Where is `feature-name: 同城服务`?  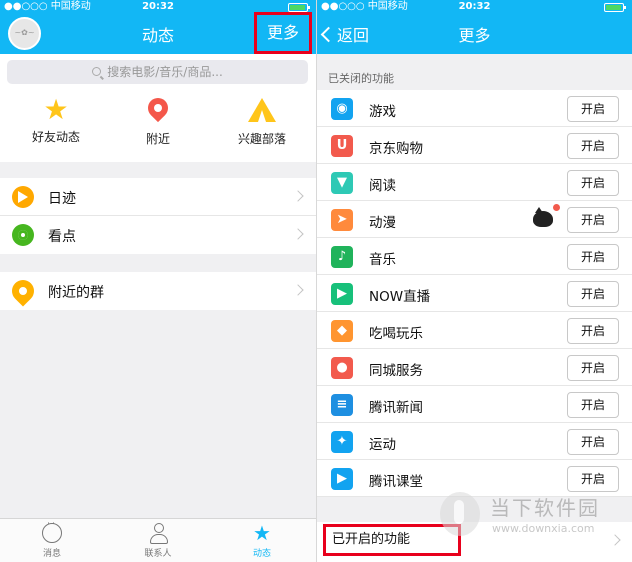
feature-name: 同城服务 is located at coordinates (396, 371).